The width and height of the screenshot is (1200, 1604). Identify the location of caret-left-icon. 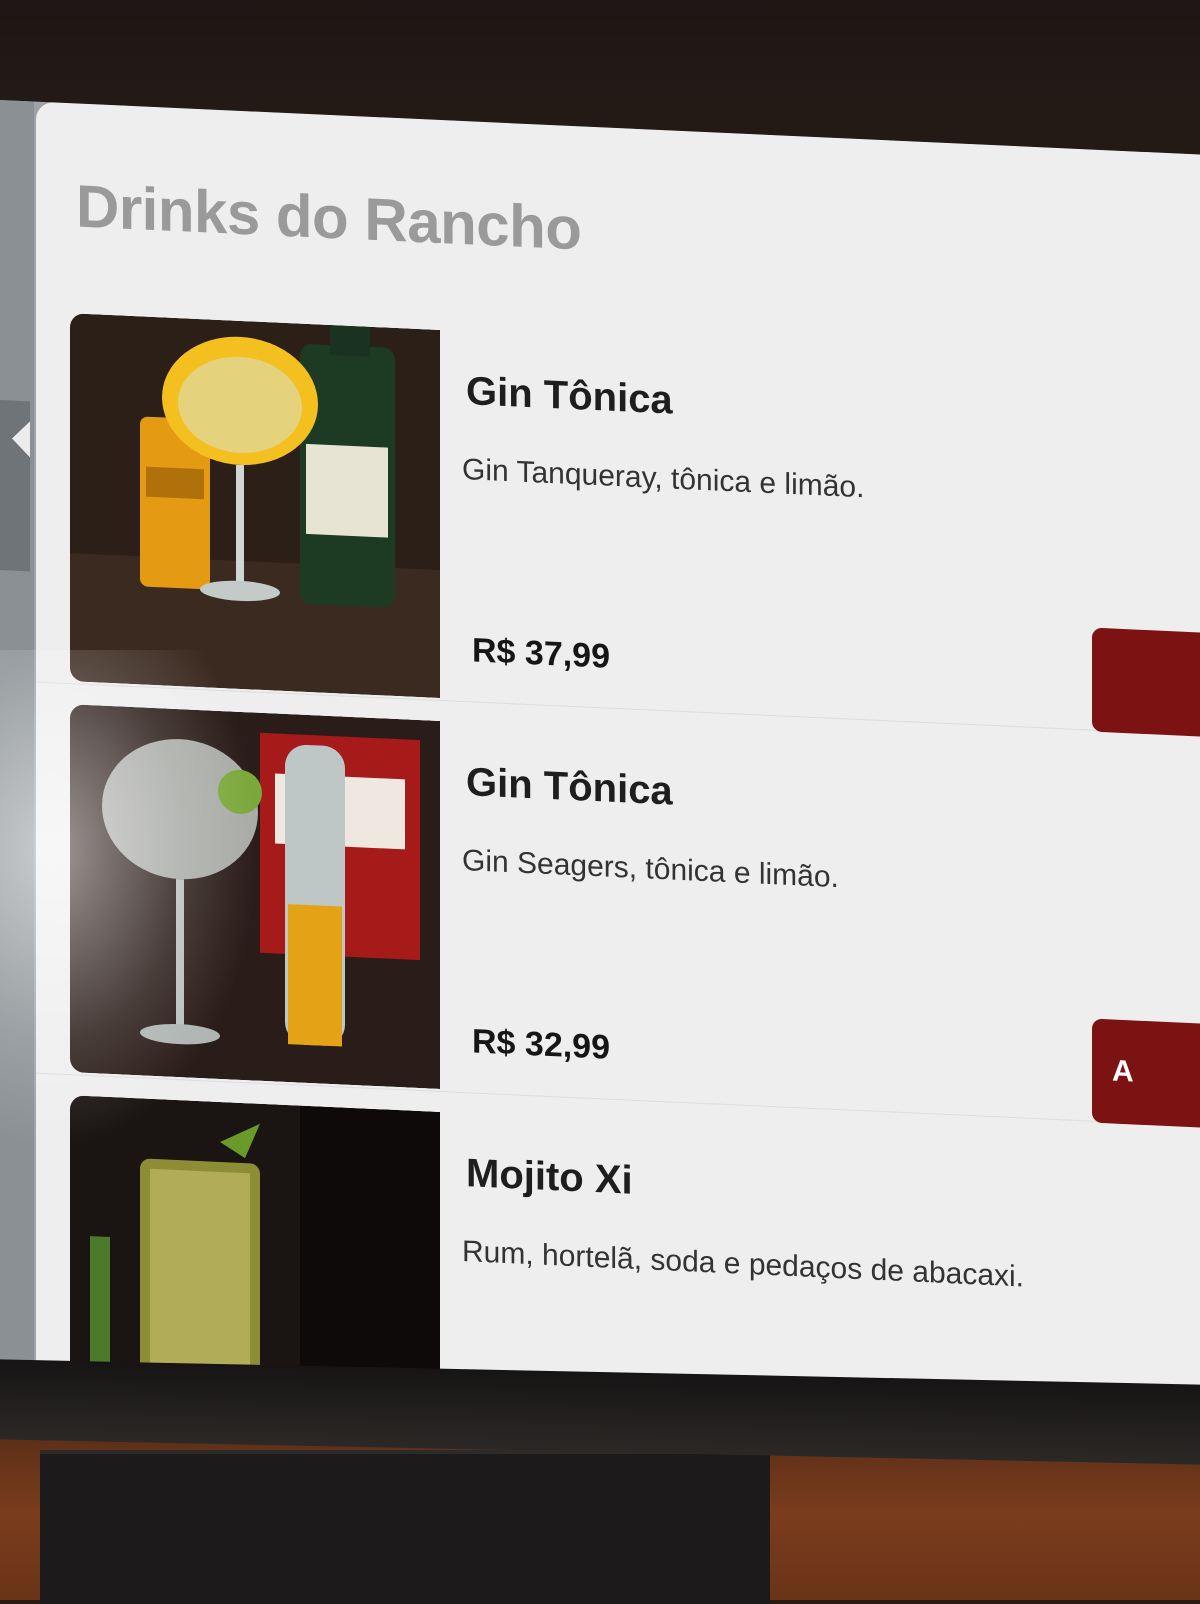
(21, 439).